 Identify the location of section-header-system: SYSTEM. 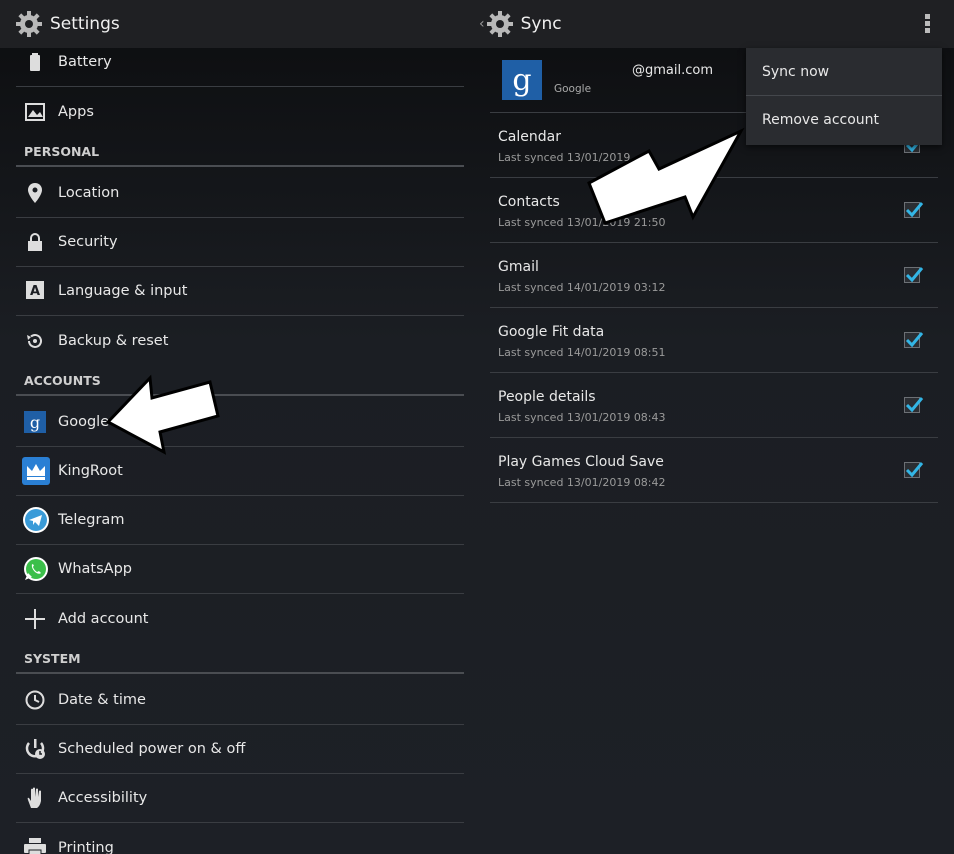
(240, 659).